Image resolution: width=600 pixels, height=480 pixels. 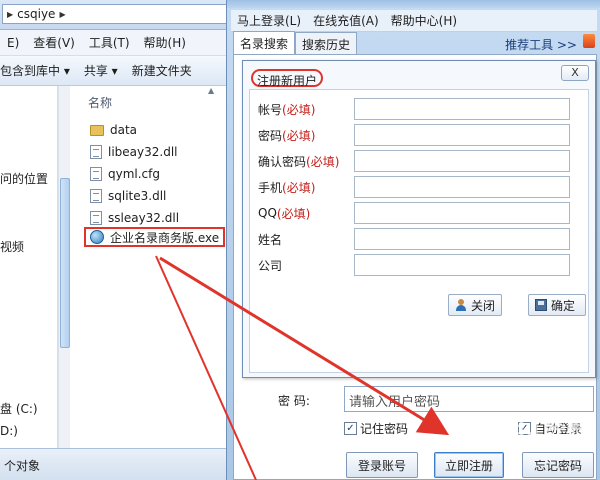 I want to click on auto-login-checkbox: ✓ 自动登录, so click(x=550, y=428).